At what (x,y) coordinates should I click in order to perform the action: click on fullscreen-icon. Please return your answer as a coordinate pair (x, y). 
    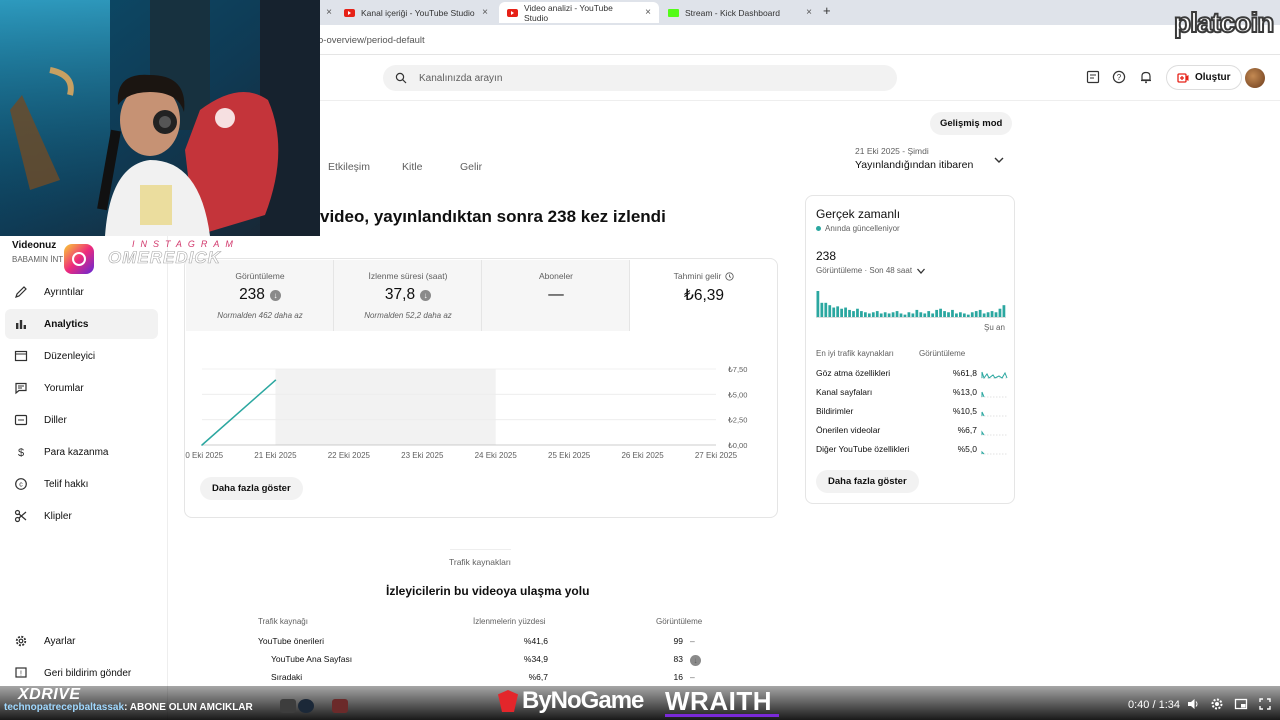
    Looking at the image, I should click on (1265, 704).